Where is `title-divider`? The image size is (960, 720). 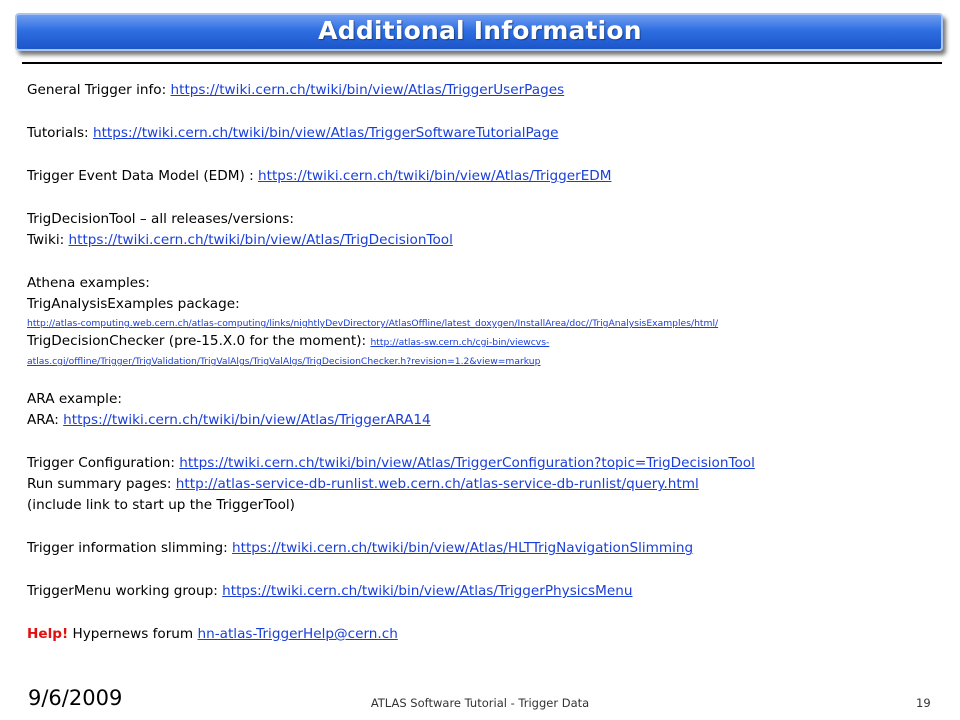 title-divider is located at coordinates (482, 63).